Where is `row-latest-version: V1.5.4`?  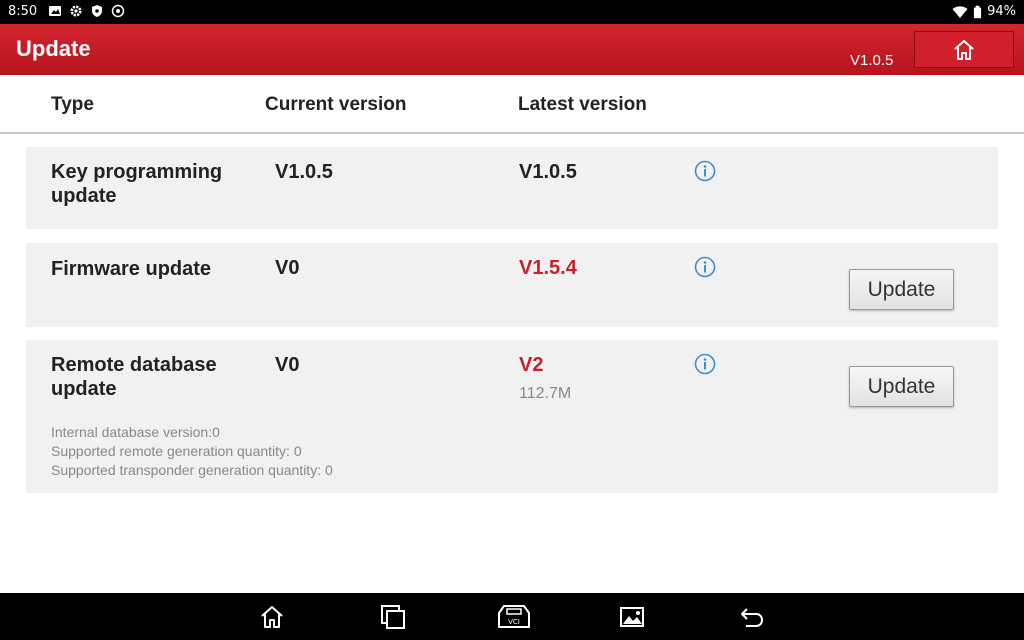
row-latest-version: V1.5.4 is located at coordinates (548, 268).